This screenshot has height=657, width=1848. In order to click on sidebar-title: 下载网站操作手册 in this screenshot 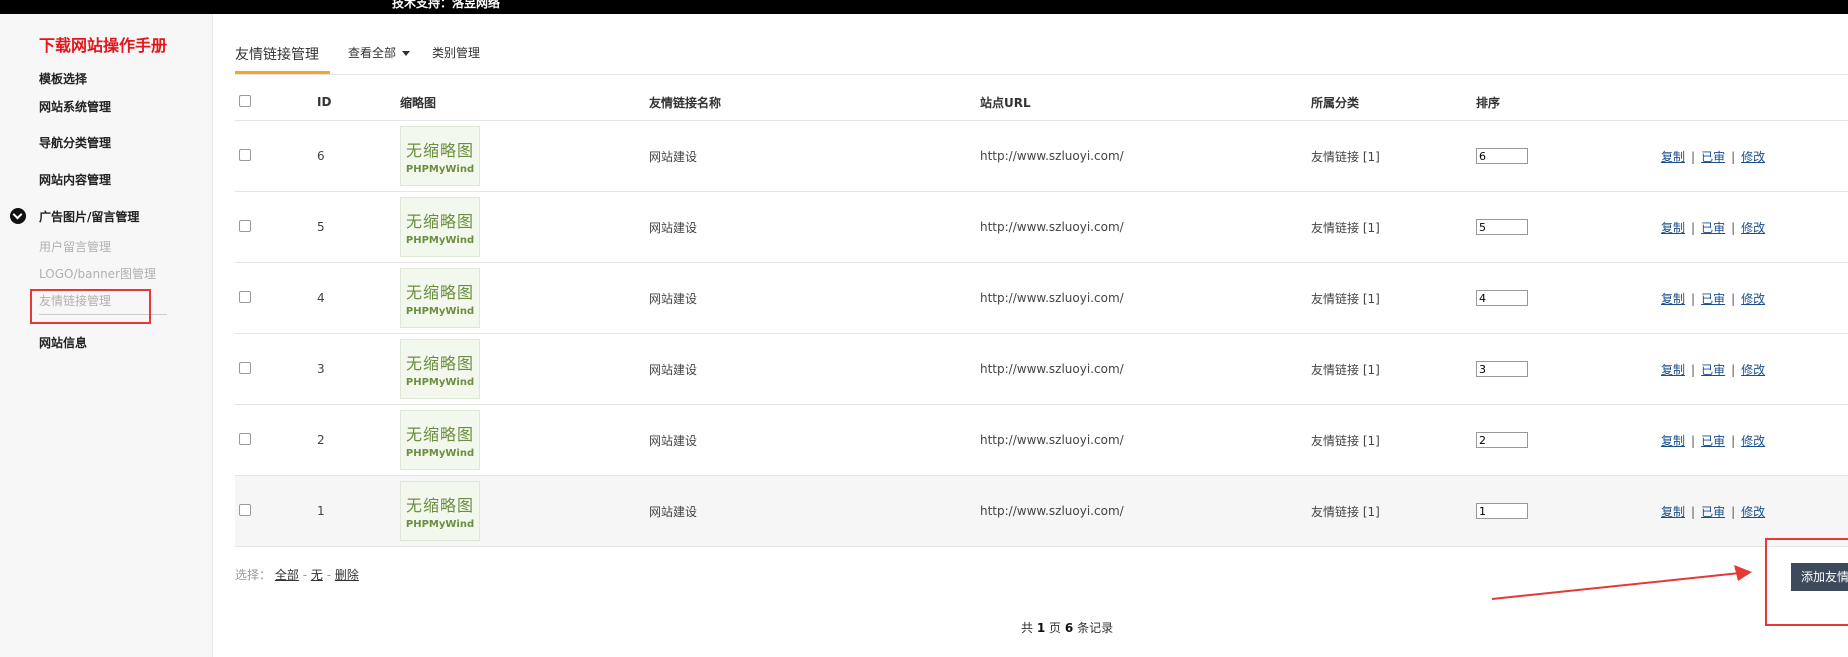, I will do `click(103, 44)`.